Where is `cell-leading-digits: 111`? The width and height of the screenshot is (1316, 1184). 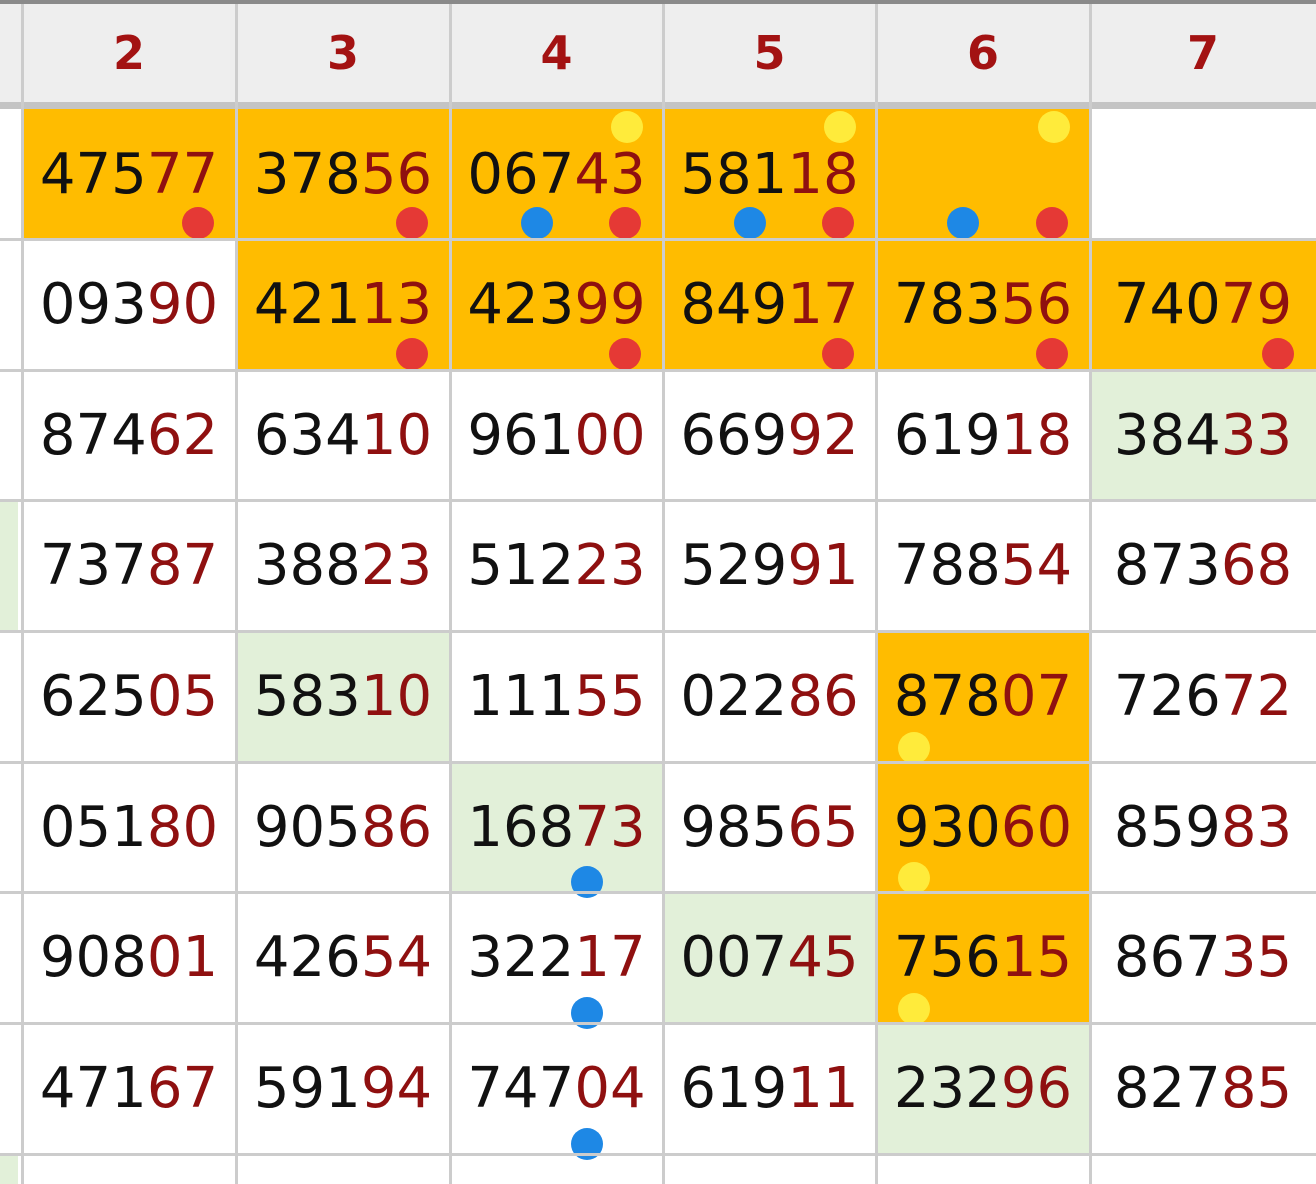
cell-leading-digits: 111 is located at coordinates (521, 696).